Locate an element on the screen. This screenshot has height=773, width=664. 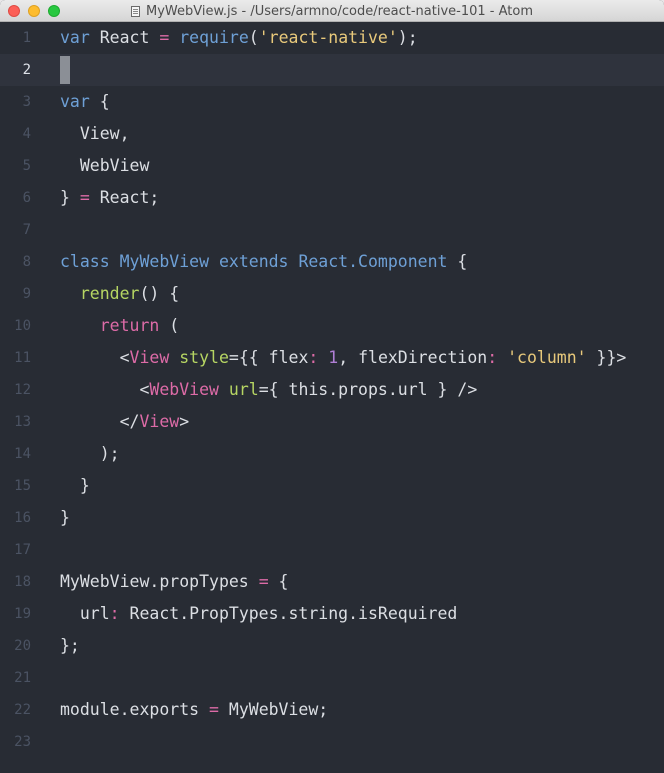
code-line: 22 module.exports = MyWebView; is located at coordinates (332, 710).